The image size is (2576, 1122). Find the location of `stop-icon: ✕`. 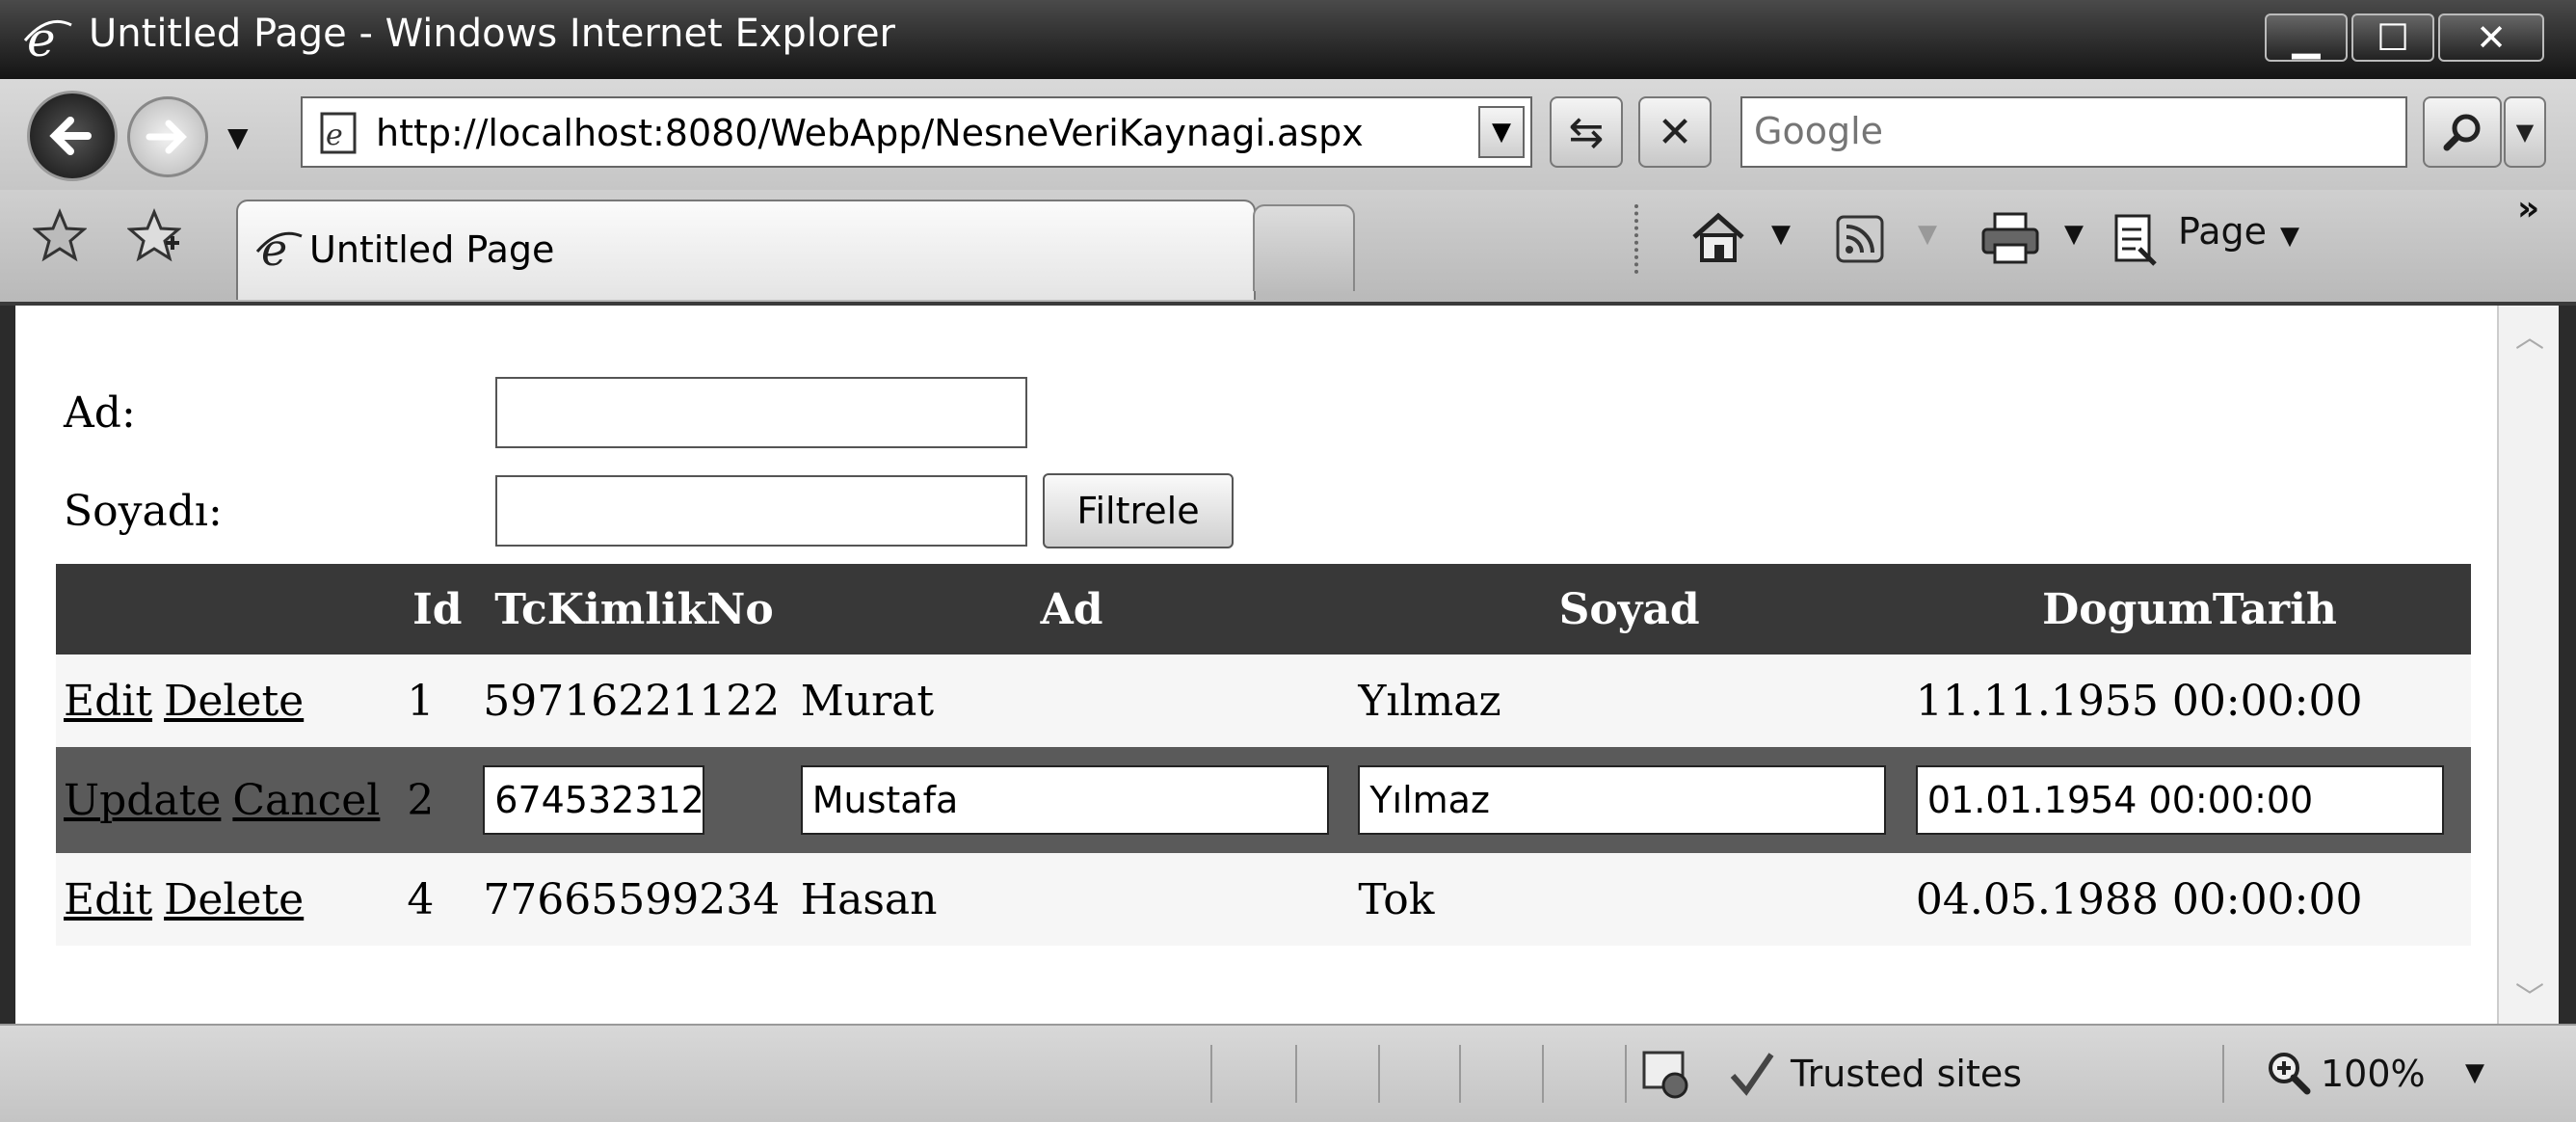

stop-icon: ✕ is located at coordinates (1675, 132).